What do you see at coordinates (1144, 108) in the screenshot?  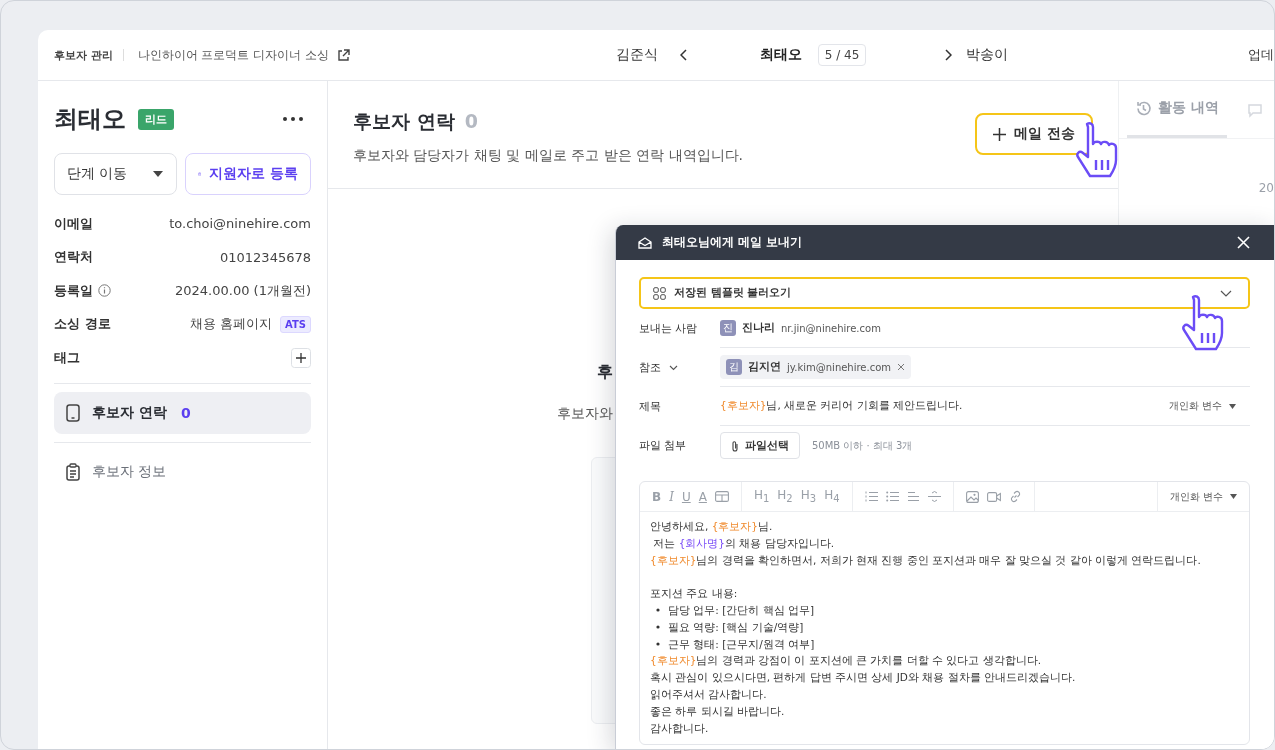 I see `history-icon` at bounding box center [1144, 108].